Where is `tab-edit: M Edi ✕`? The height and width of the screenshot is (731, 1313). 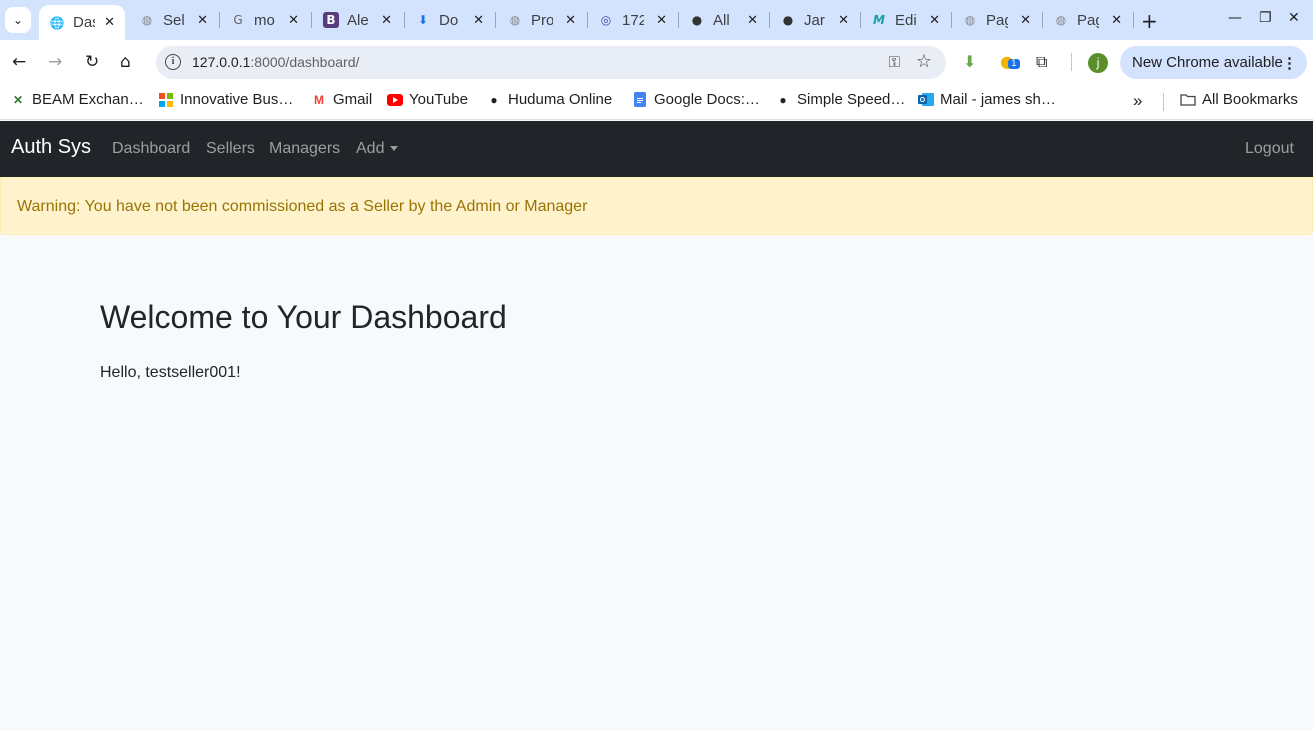
tab-edit: M Edi ✕ is located at coordinates (905, 20).